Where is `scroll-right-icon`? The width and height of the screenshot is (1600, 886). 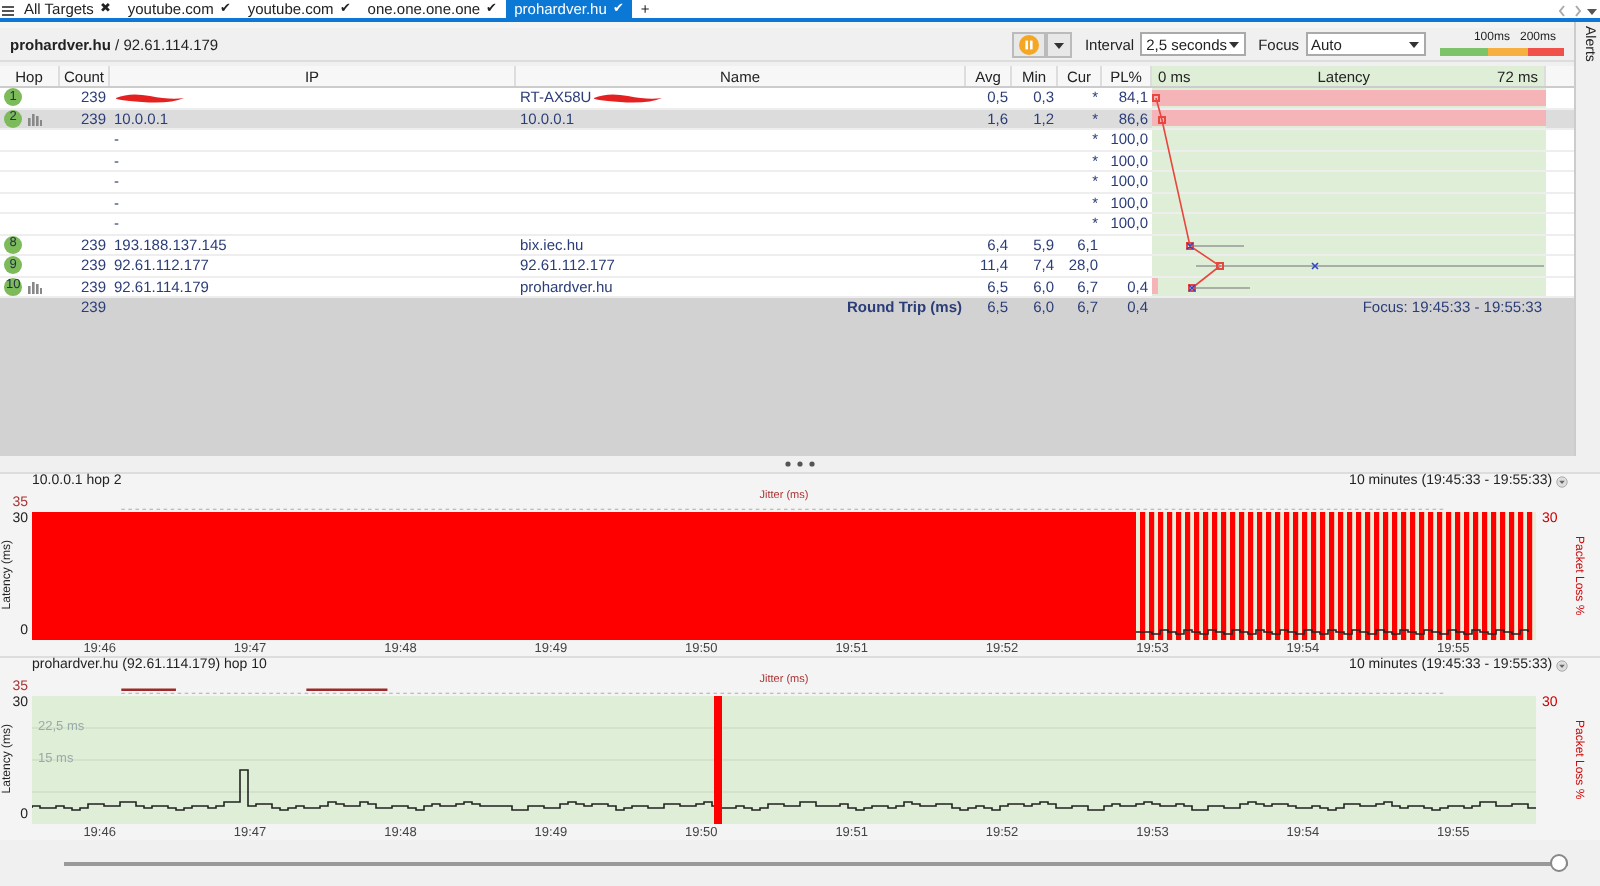 scroll-right-icon is located at coordinates (1577, 11).